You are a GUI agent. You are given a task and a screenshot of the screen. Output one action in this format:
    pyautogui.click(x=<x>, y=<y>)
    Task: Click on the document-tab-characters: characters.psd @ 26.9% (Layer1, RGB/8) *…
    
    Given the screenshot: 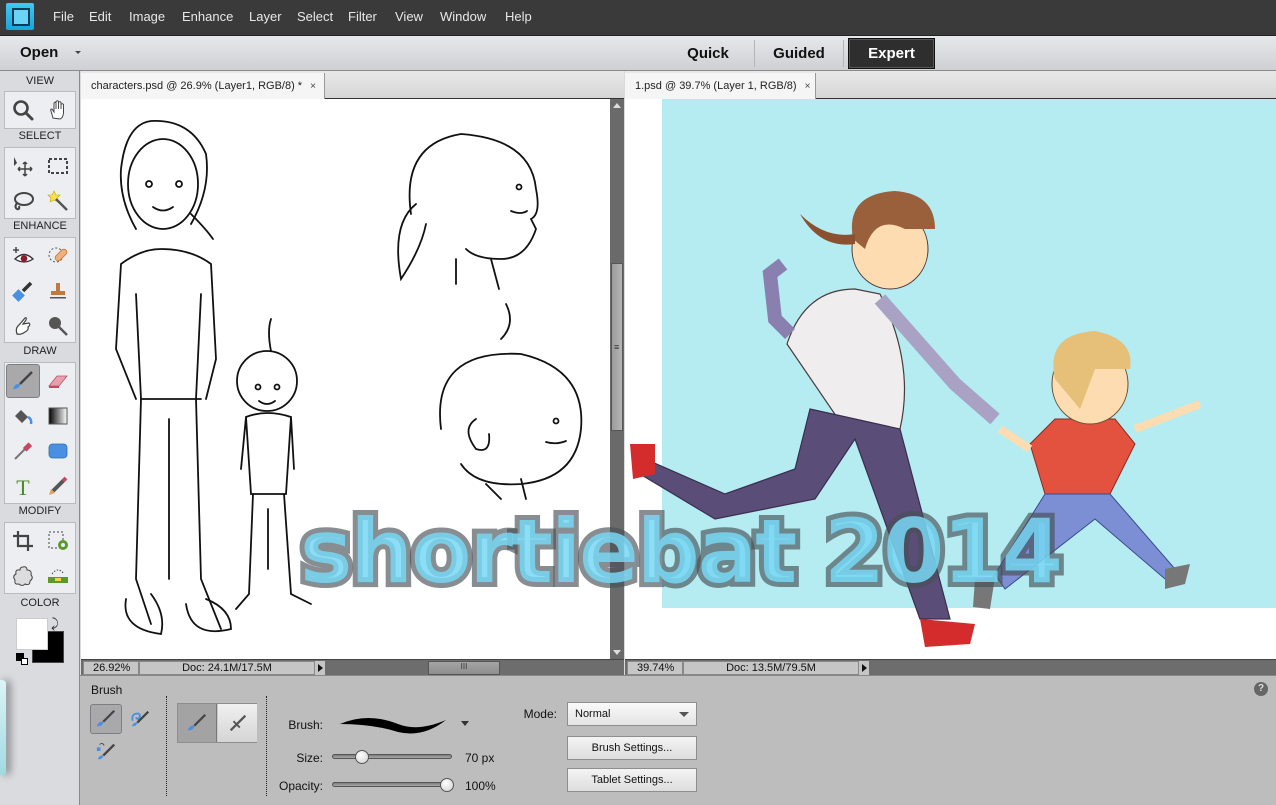 What is the action you would take?
    pyautogui.click(x=203, y=86)
    